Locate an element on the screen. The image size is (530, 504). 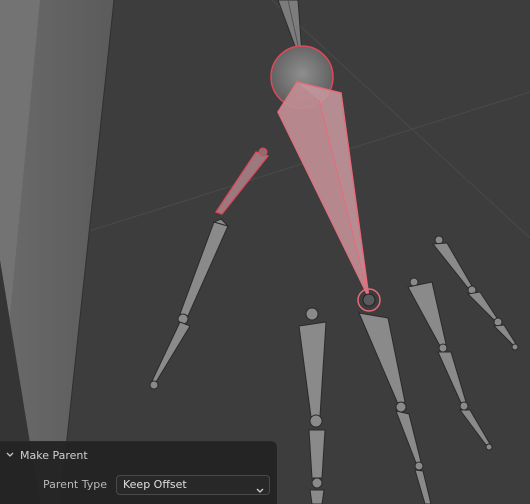
parent-type-label: Parent Type is located at coordinates (75, 484).